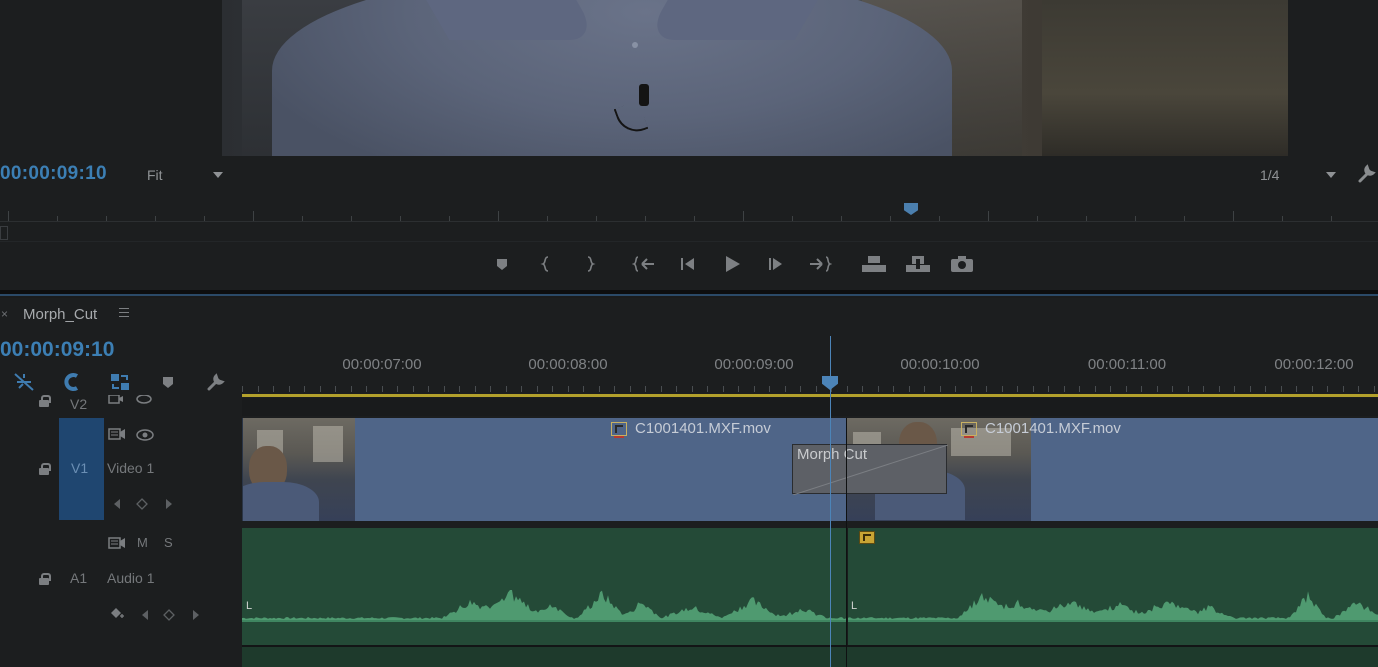 The image size is (1378, 667). What do you see at coordinates (820, 264) in the screenshot?
I see `go-to-out-button` at bounding box center [820, 264].